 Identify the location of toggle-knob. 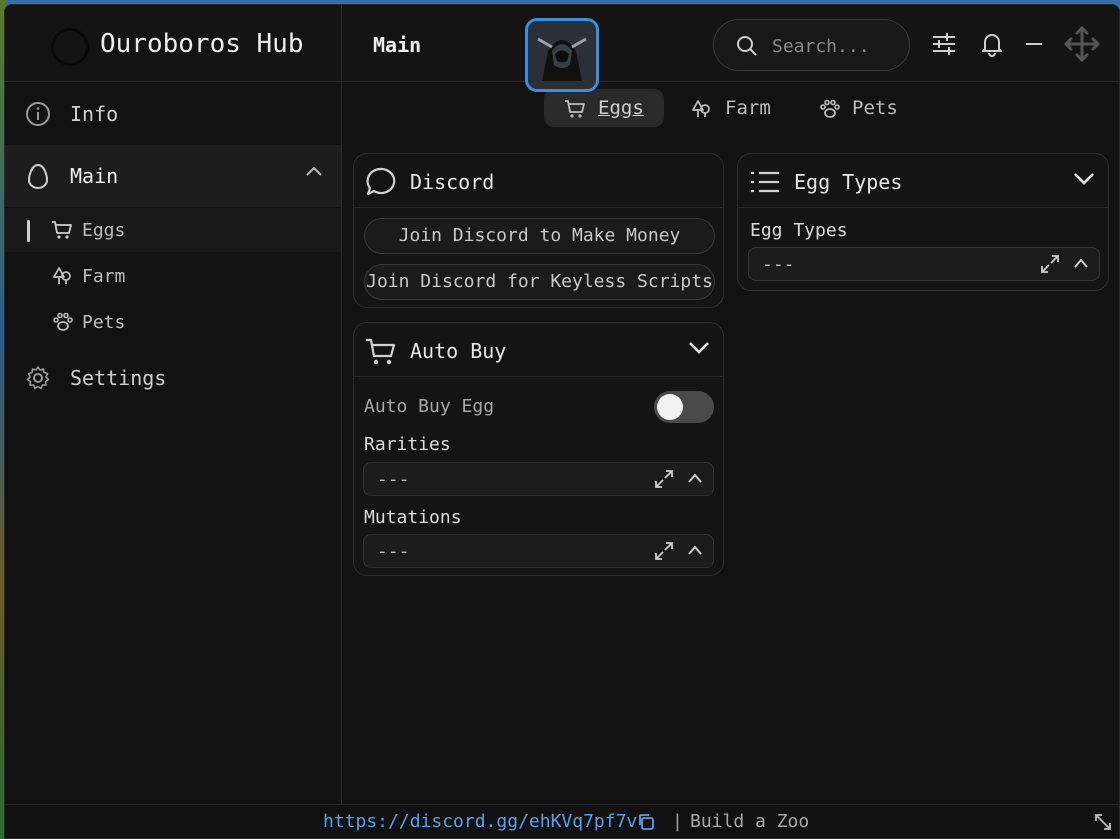
(670, 407).